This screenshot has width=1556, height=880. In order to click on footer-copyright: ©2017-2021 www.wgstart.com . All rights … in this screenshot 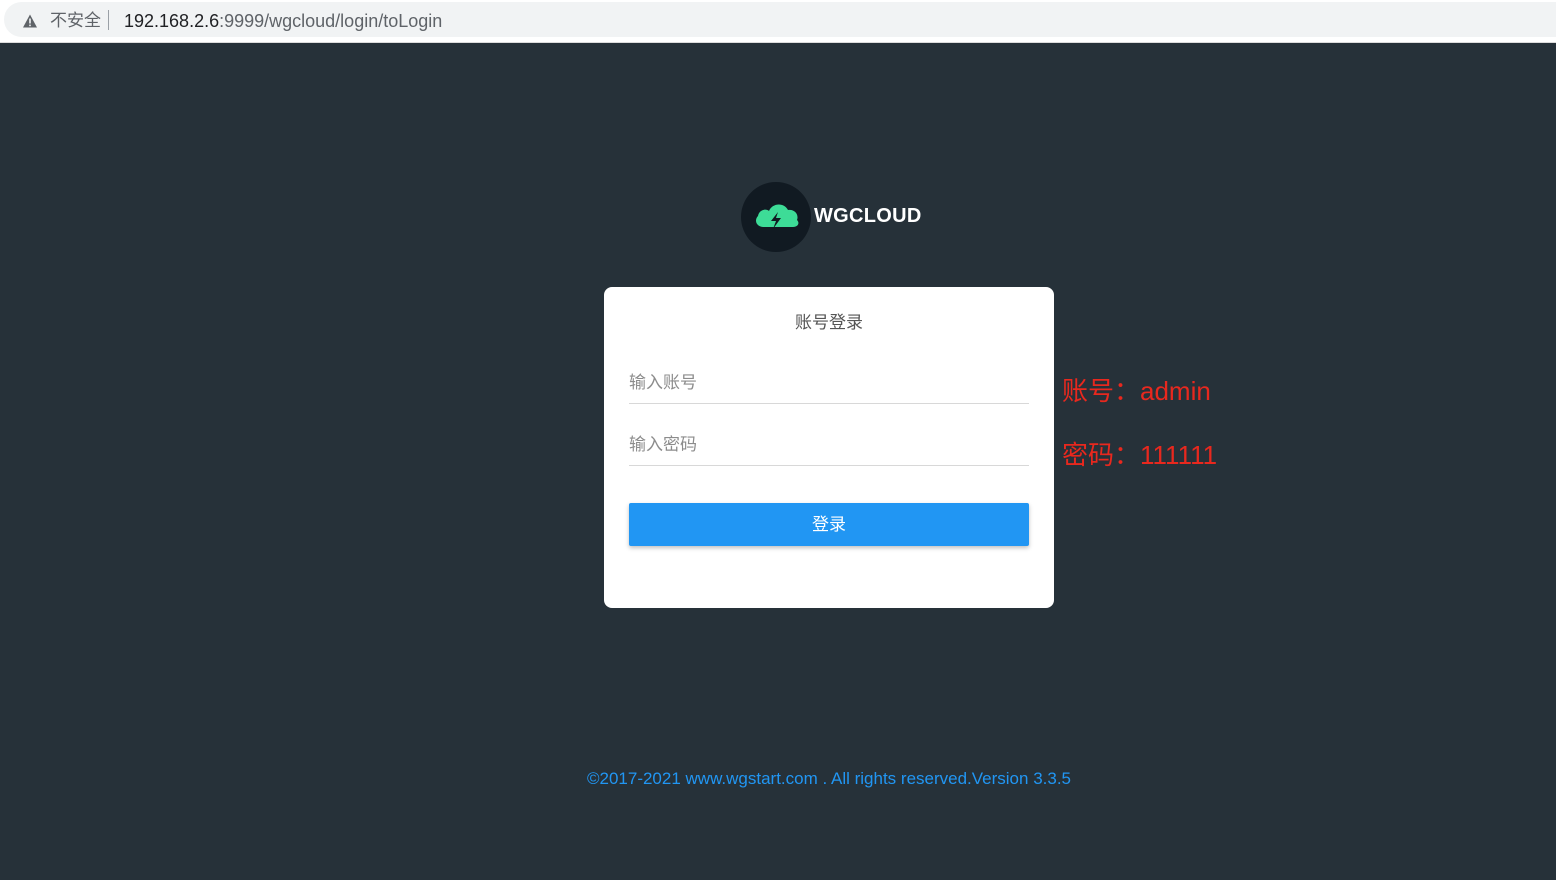, I will do `click(778, 779)`.